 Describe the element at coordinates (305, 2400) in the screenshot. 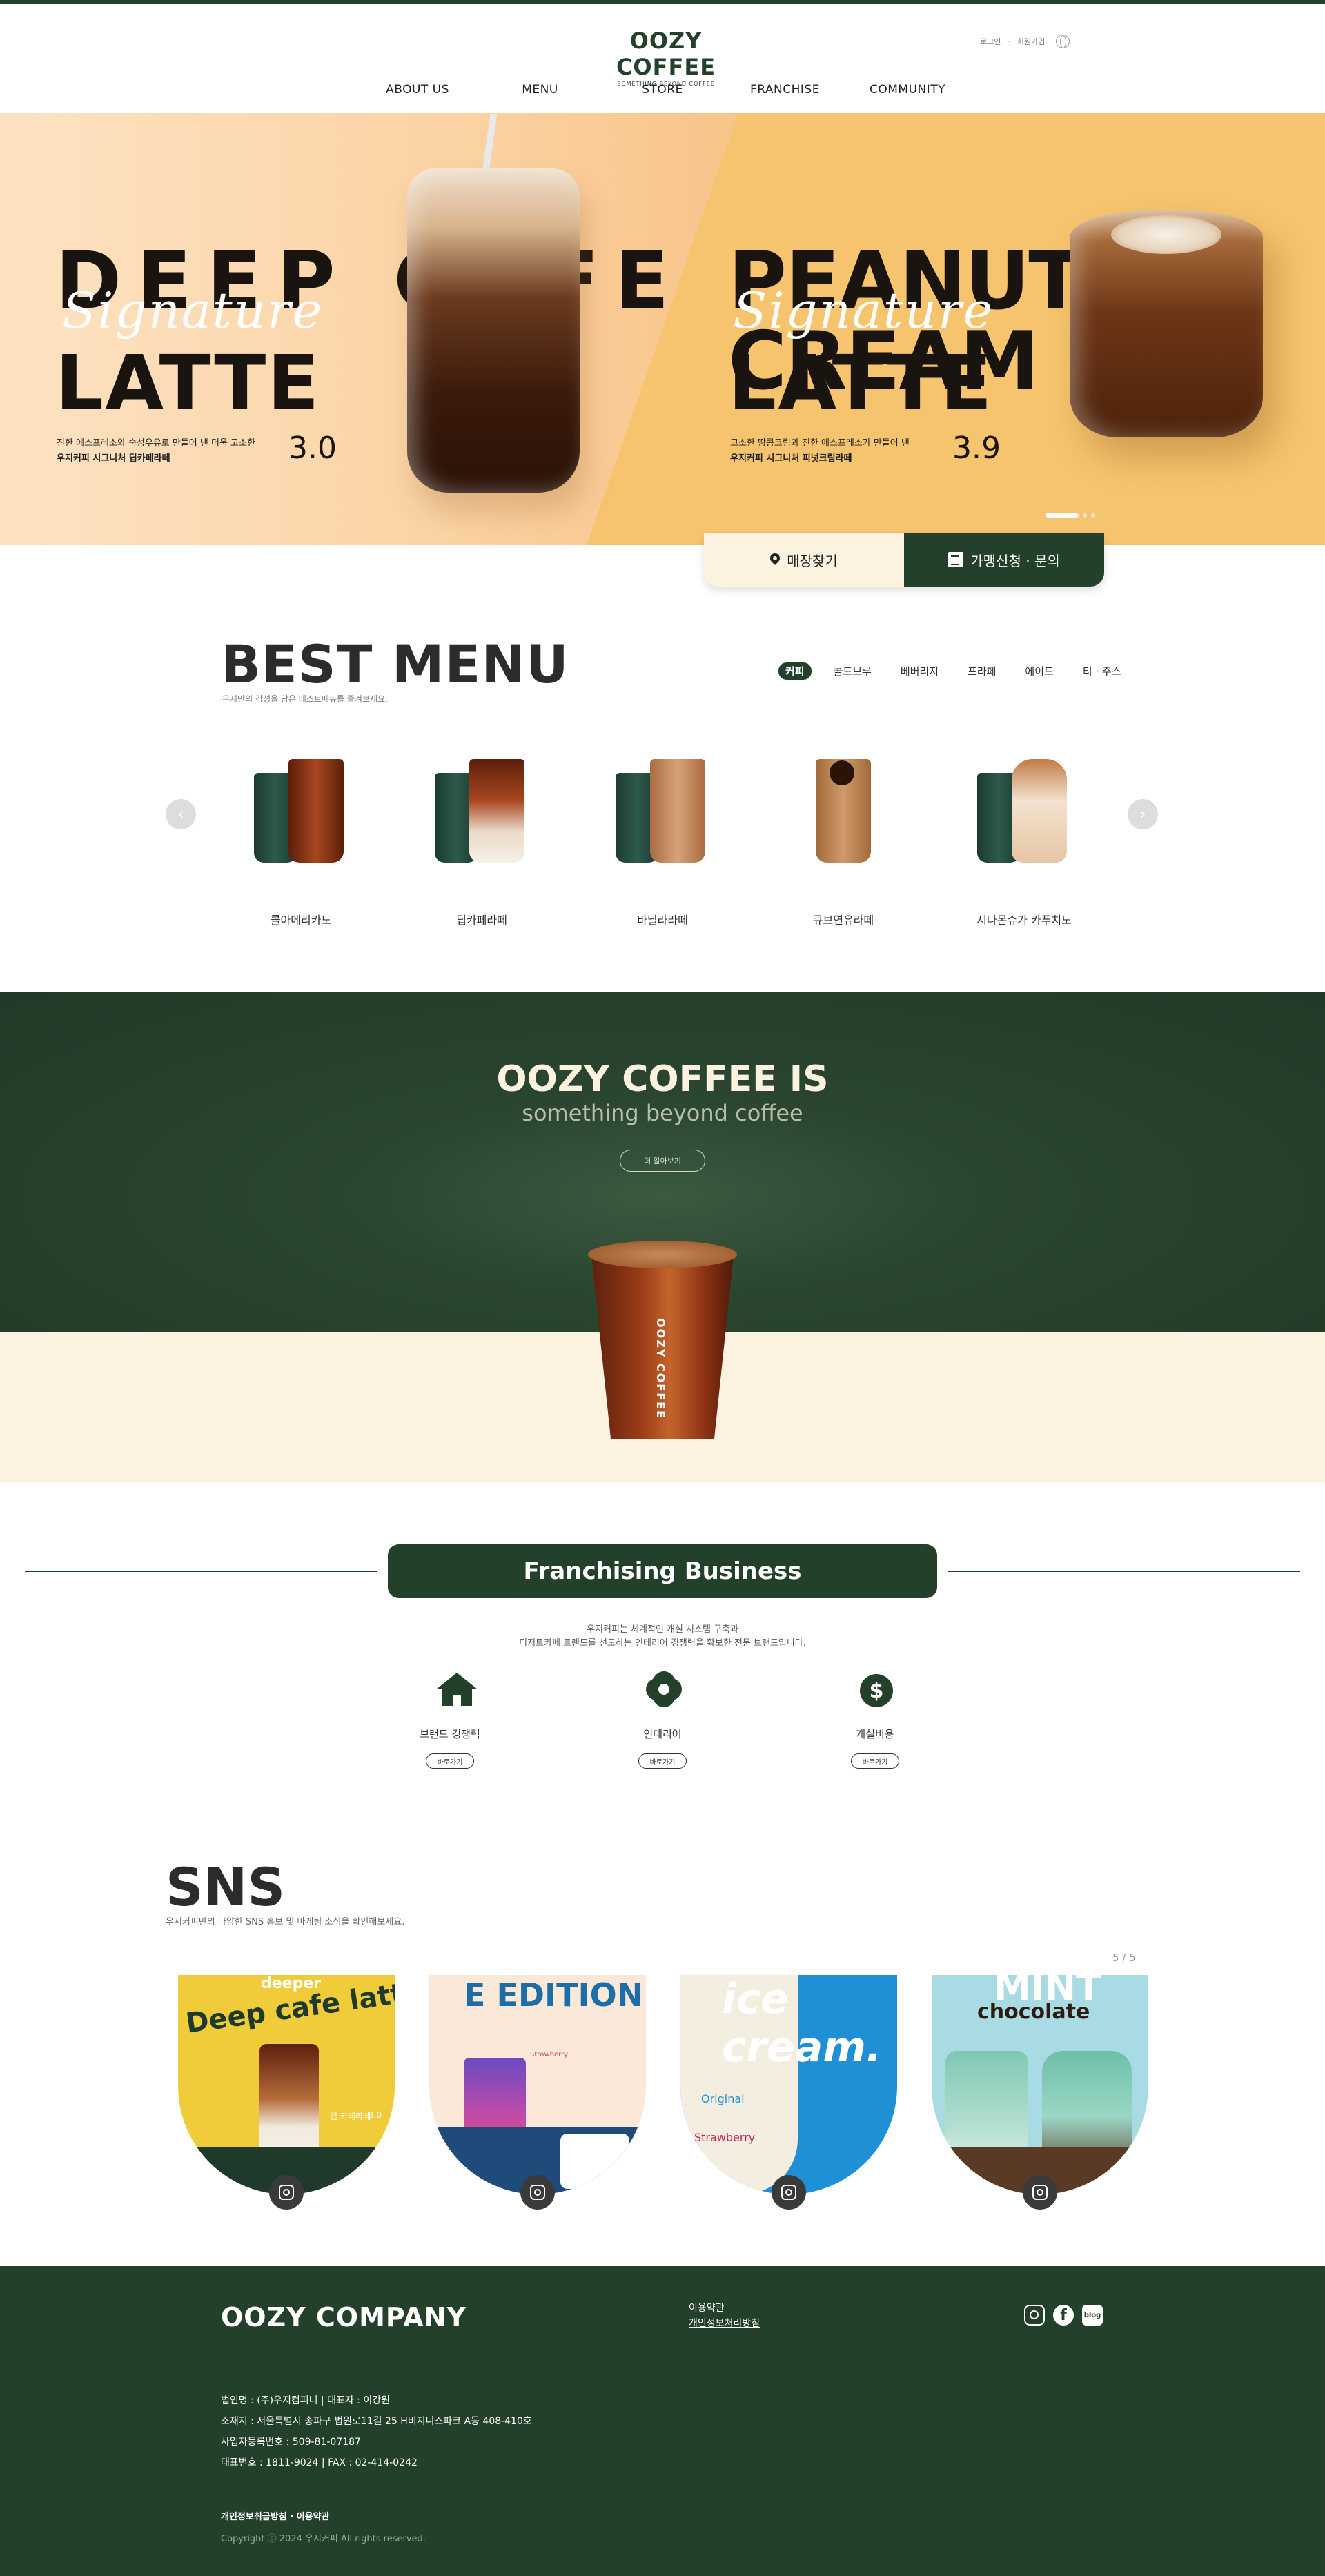

I see `company-info-line: 법인명 : (주)우지컴퍼니 | 대표자 : 이강원` at that location.